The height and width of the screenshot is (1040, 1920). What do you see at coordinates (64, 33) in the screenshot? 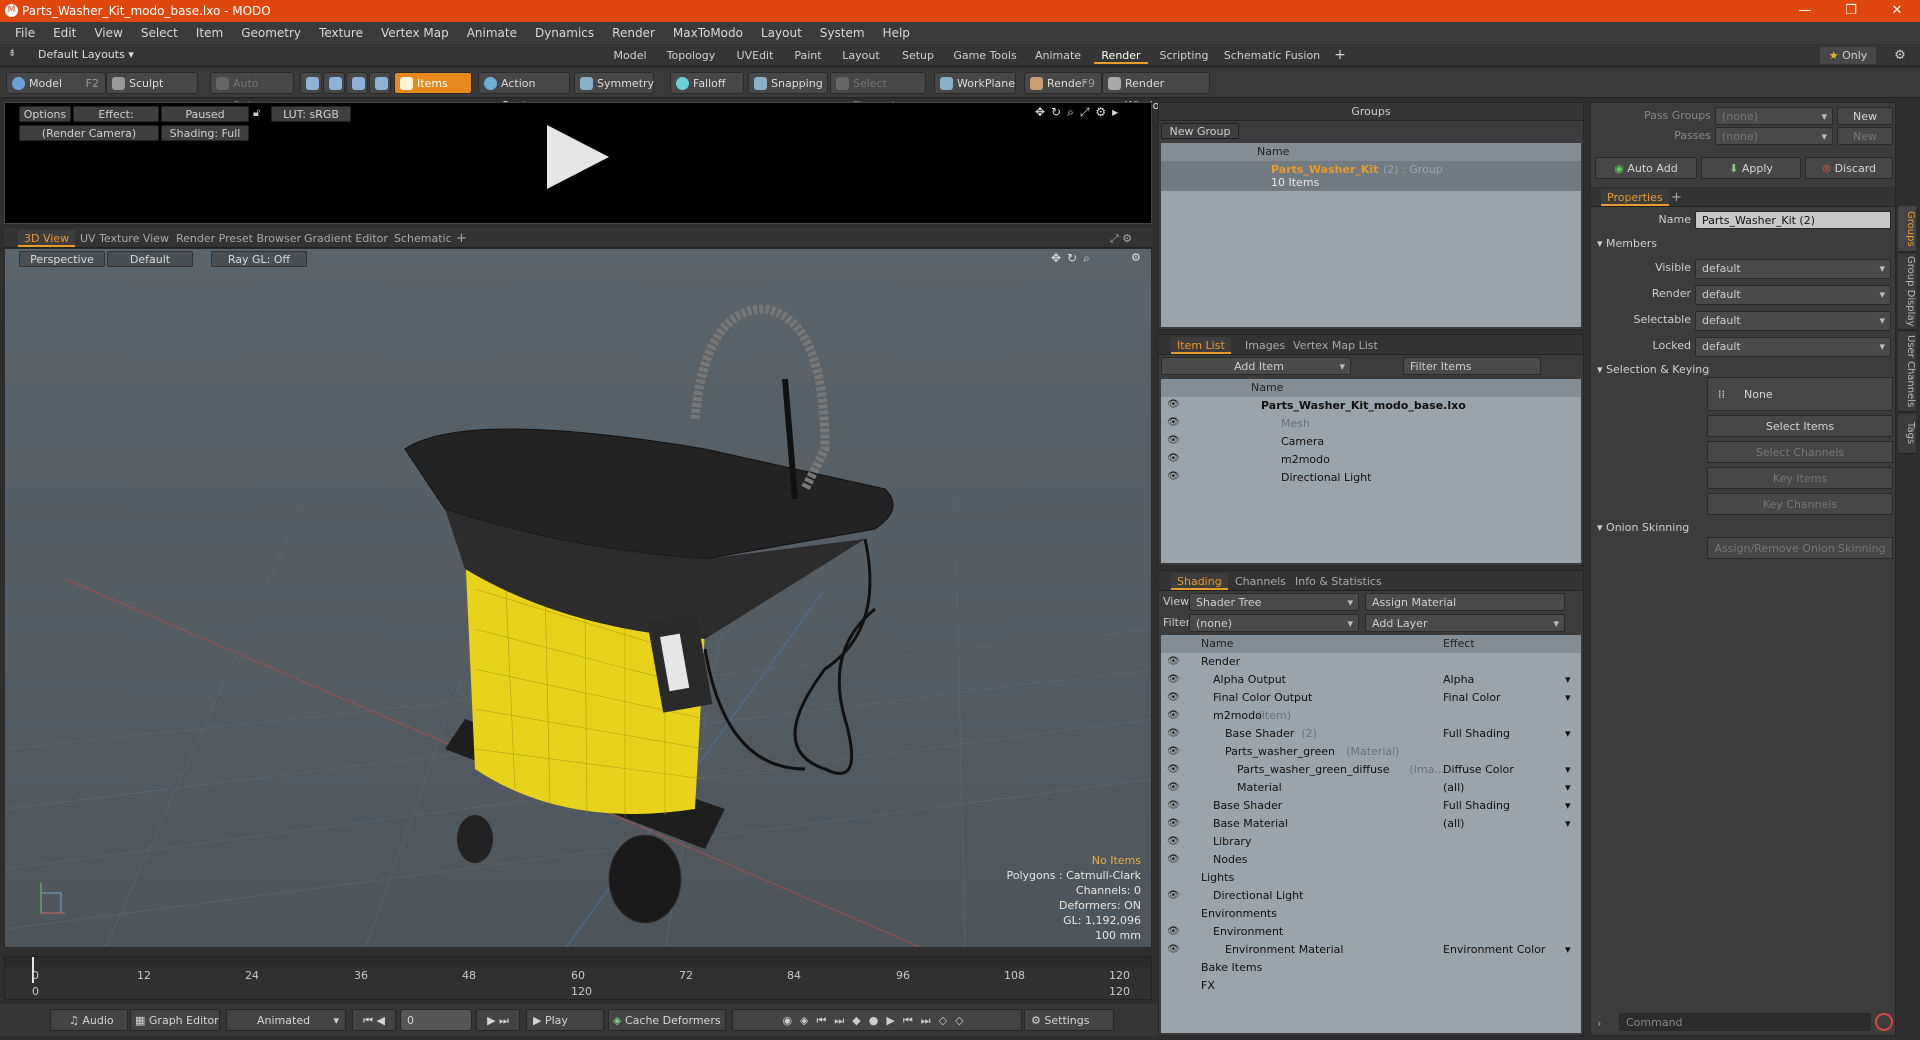
I see `menu-edit: Edit` at bounding box center [64, 33].